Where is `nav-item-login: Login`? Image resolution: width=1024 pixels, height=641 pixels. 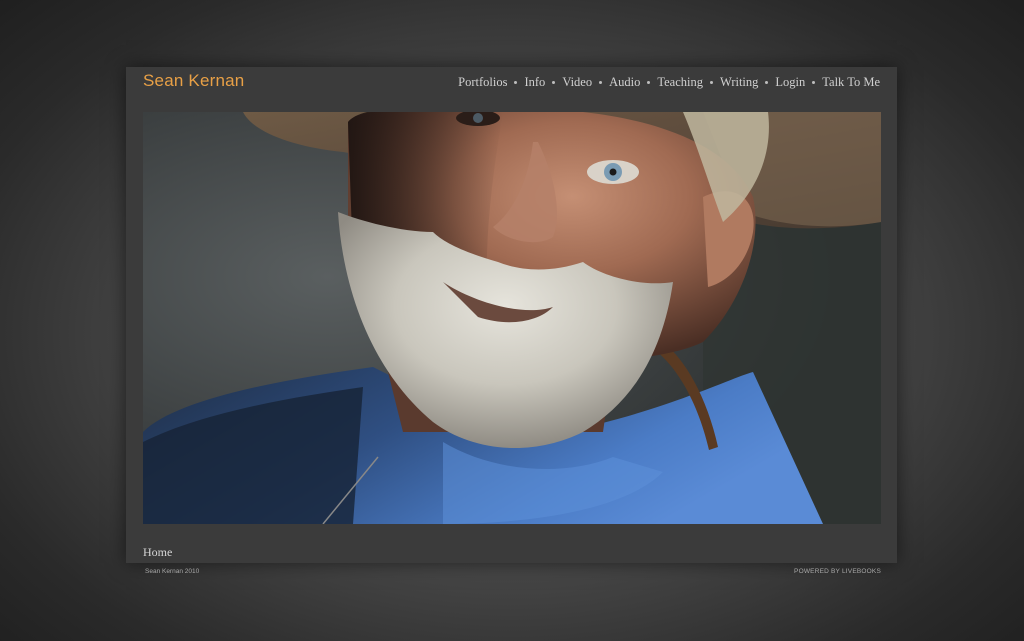 nav-item-login: Login is located at coordinates (790, 82).